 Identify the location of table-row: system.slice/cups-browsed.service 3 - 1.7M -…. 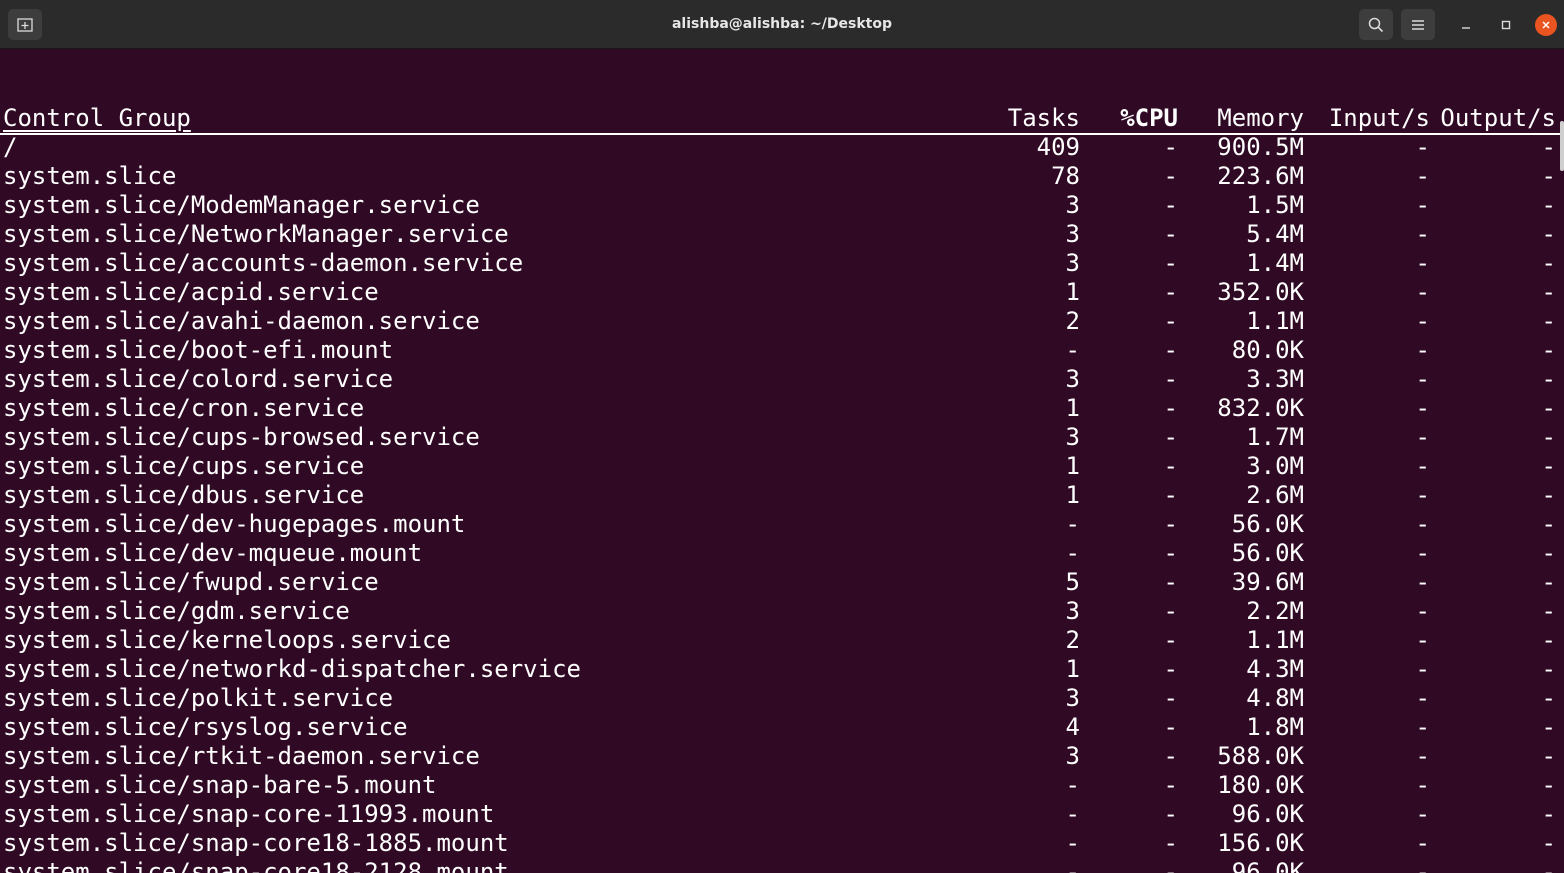
(780, 437).